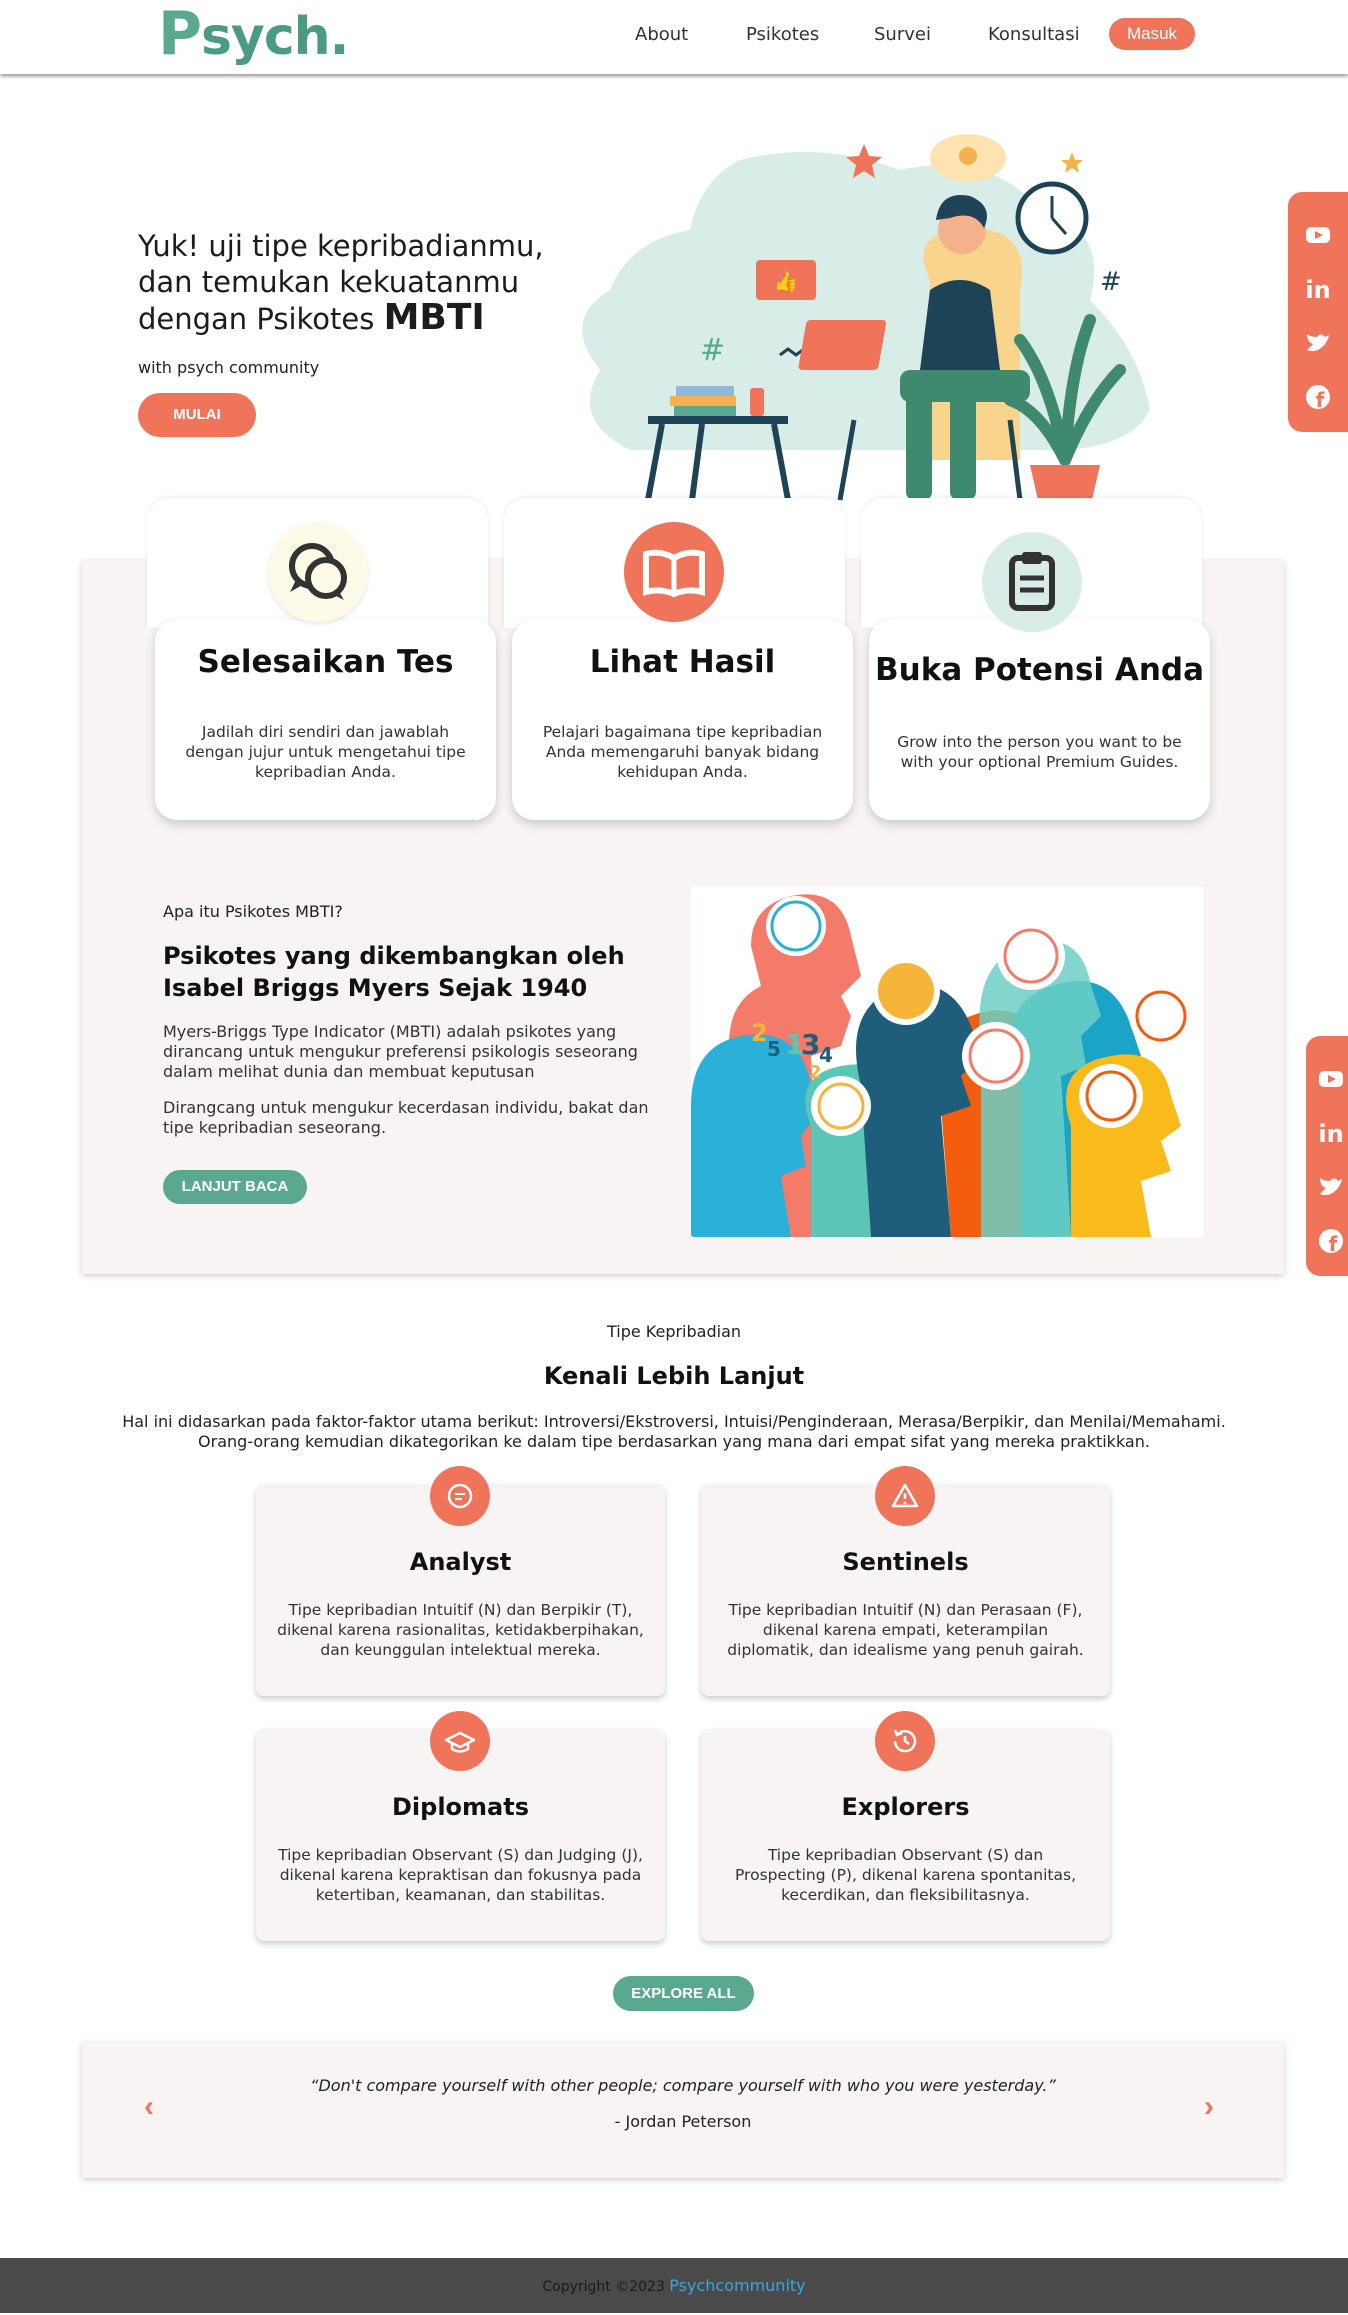 The height and width of the screenshot is (2315, 1348). Describe the element at coordinates (905, 1741) in the screenshot. I see `history-icon` at that location.